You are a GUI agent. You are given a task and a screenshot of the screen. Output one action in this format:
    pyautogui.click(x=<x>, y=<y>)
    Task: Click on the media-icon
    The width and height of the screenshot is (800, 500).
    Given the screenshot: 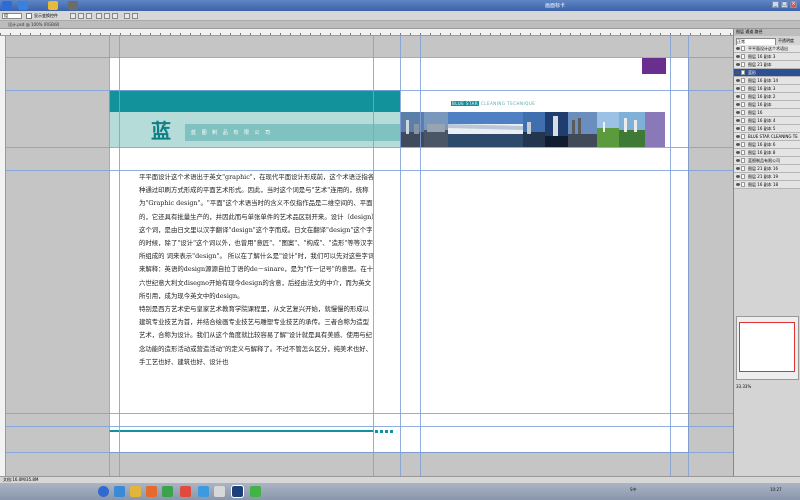 What is the action you would take?
    pyautogui.click(x=203, y=491)
    